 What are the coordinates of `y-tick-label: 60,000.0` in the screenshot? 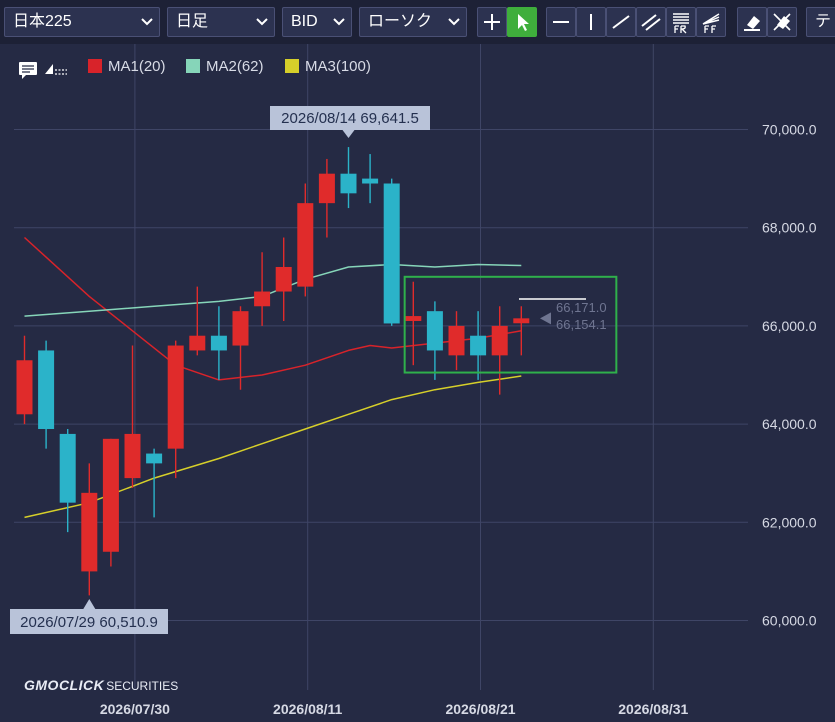 It's located at (789, 621).